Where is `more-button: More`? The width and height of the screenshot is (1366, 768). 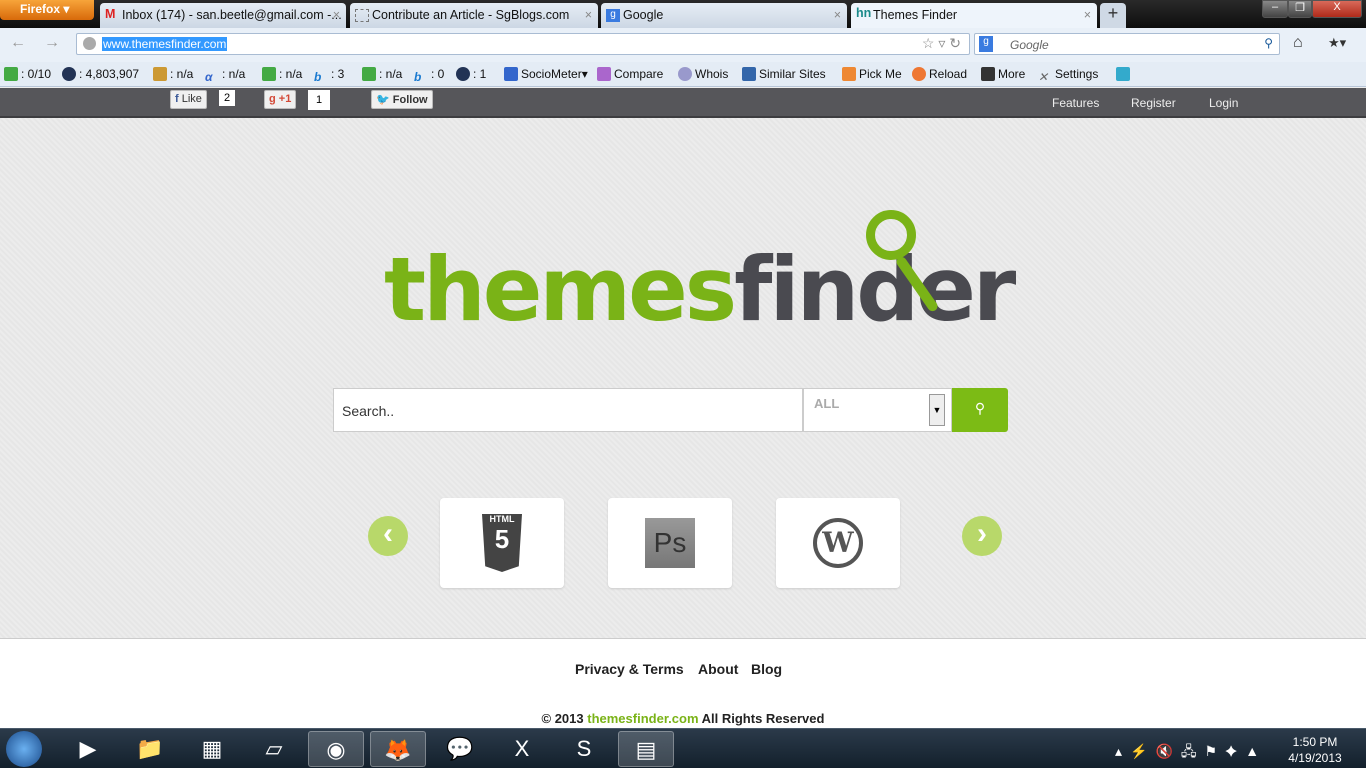
more-button: More is located at coordinates (1003, 74).